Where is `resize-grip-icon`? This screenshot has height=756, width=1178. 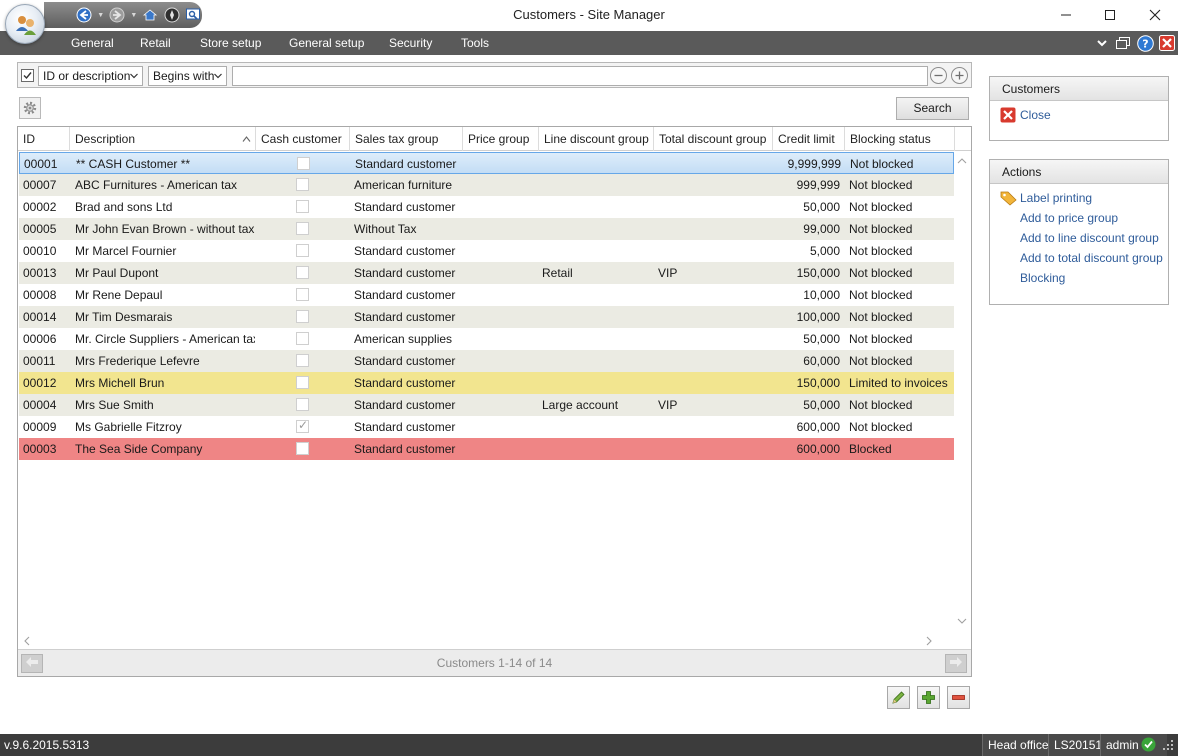
resize-grip-icon is located at coordinates (1168, 746).